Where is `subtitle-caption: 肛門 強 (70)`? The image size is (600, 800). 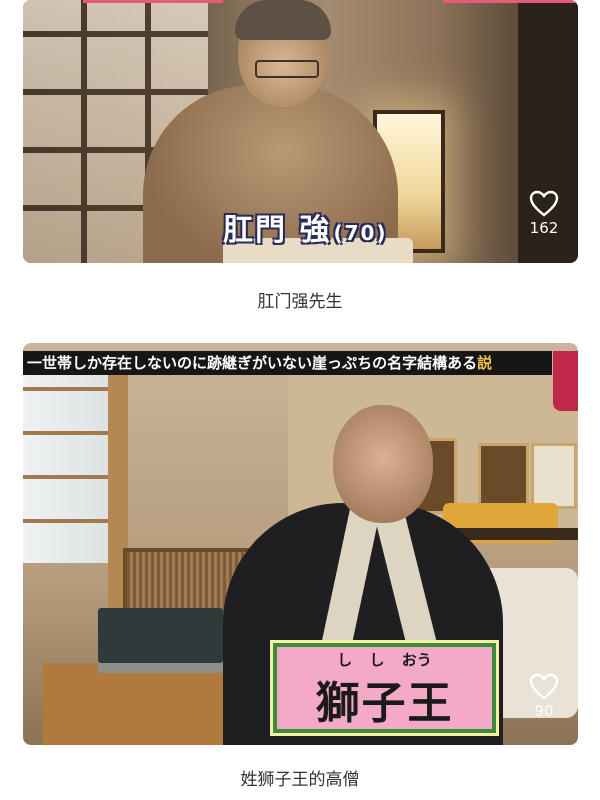 subtitle-caption: 肛門 強 (70) is located at coordinates (305, 227).